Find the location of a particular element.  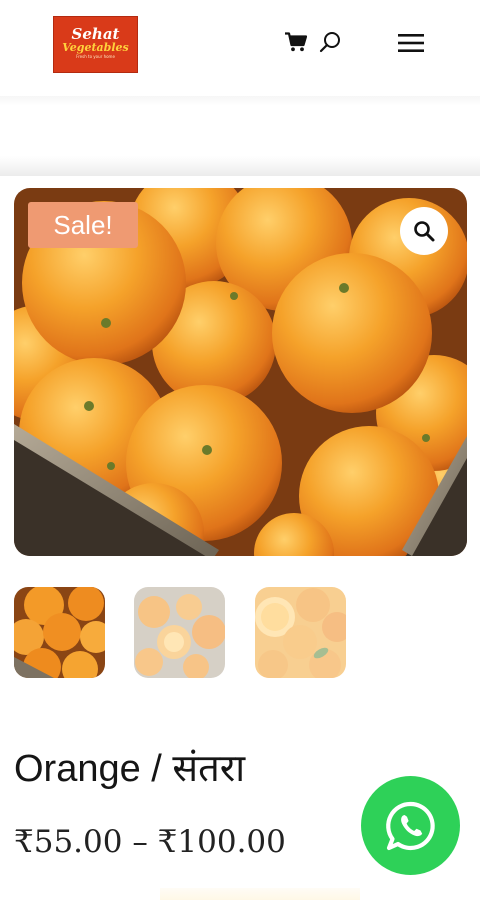

search-icon is located at coordinates (330, 42).